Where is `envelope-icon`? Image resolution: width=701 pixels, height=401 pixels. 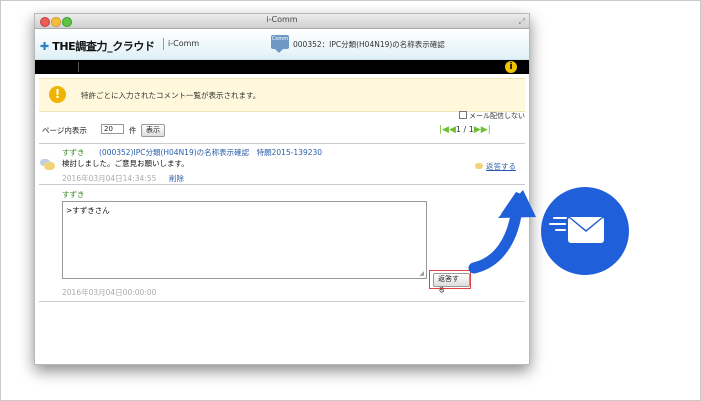 envelope-icon is located at coordinates (586, 230).